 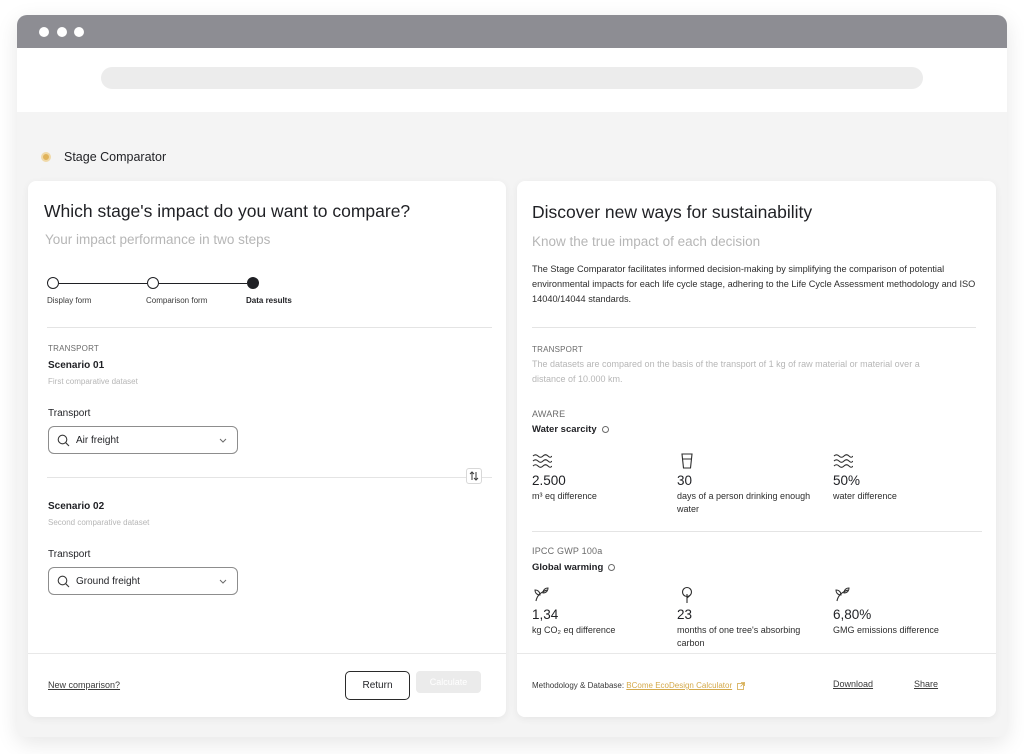 I want to click on global-warming-title: Global warming, so click(x=574, y=567).